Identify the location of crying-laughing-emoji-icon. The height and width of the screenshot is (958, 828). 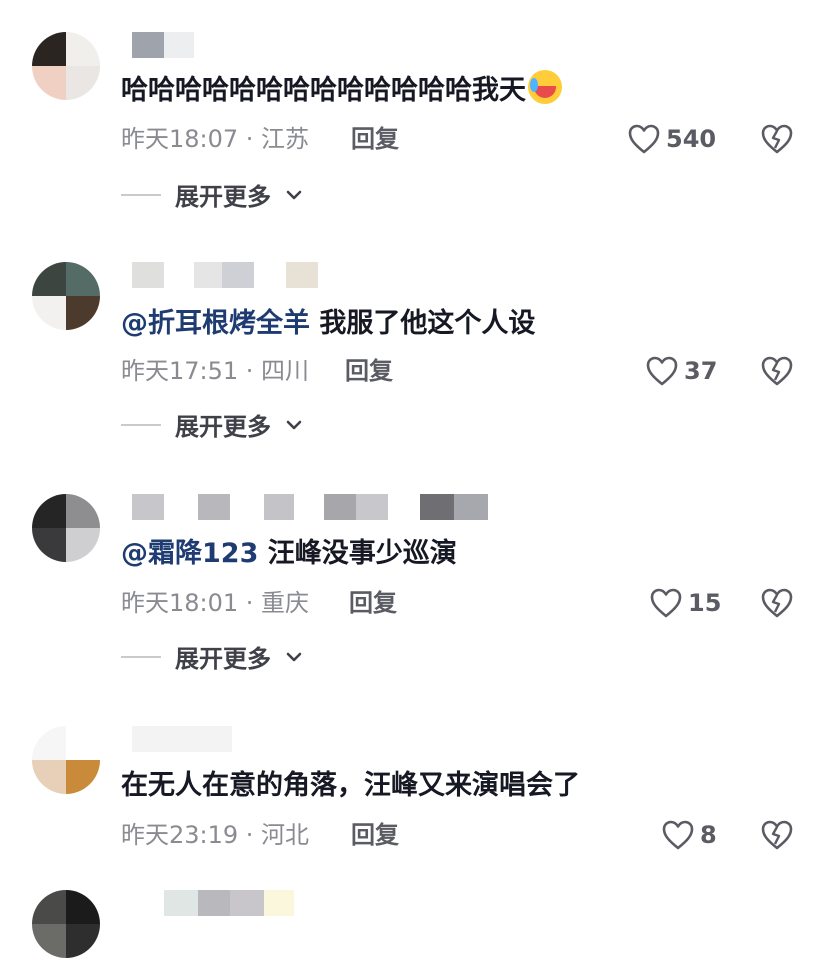
(545, 87).